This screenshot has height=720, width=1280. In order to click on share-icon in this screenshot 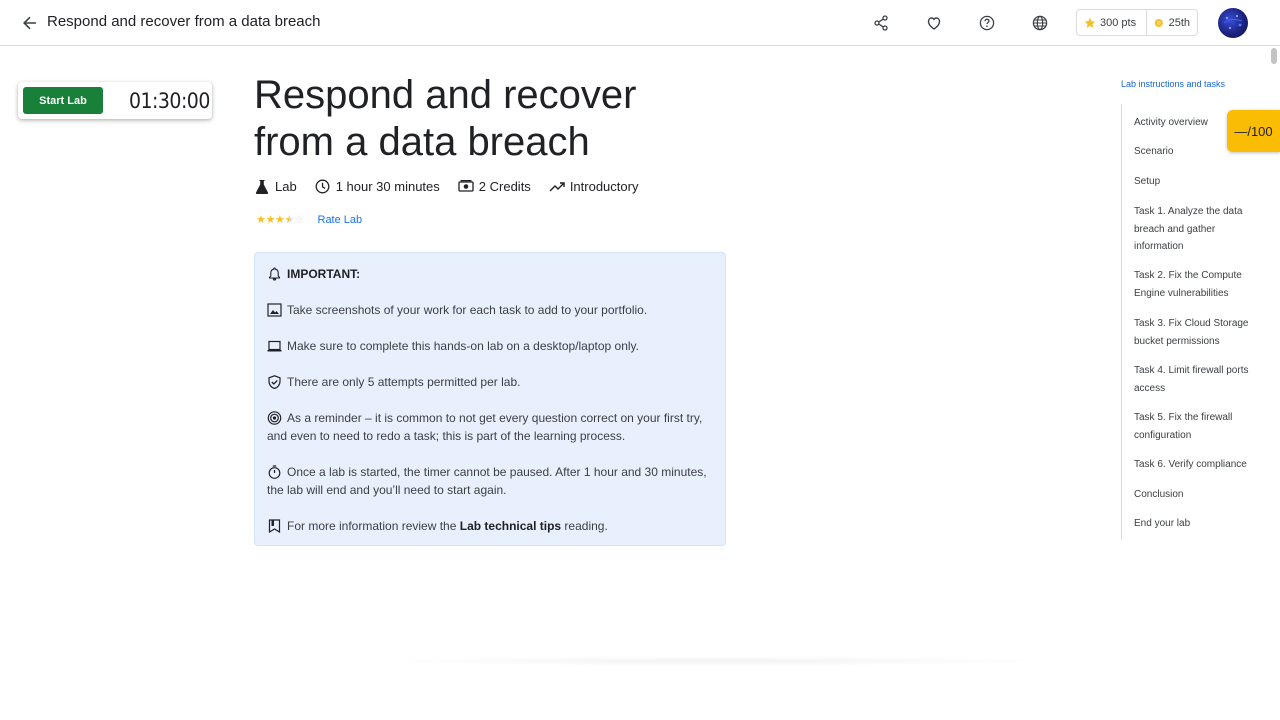, I will do `click(881, 23)`.